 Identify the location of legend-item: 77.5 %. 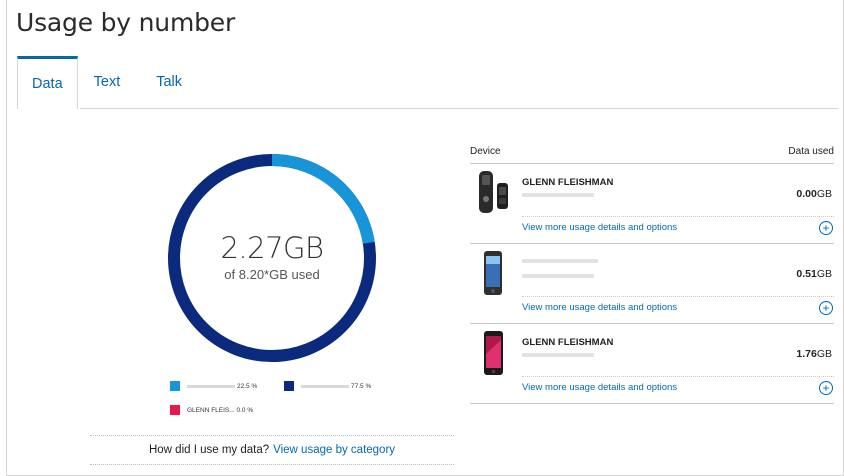
(327, 386).